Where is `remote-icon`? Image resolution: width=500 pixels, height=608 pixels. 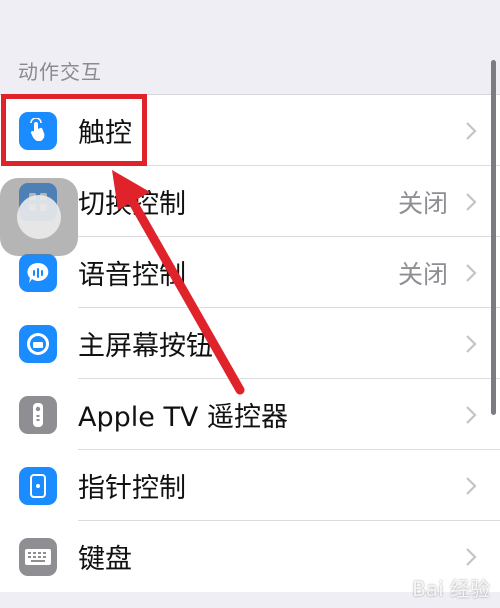 remote-icon is located at coordinates (38, 414).